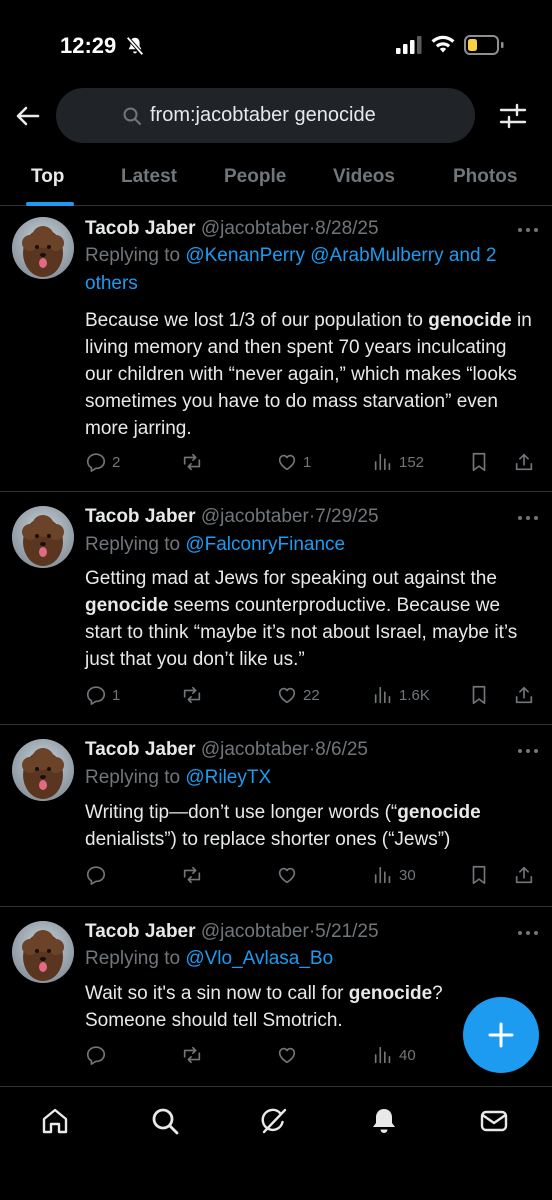 The height and width of the screenshot is (1200, 552). What do you see at coordinates (47, 177) in the screenshot?
I see `tab-top: Top` at bounding box center [47, 177].